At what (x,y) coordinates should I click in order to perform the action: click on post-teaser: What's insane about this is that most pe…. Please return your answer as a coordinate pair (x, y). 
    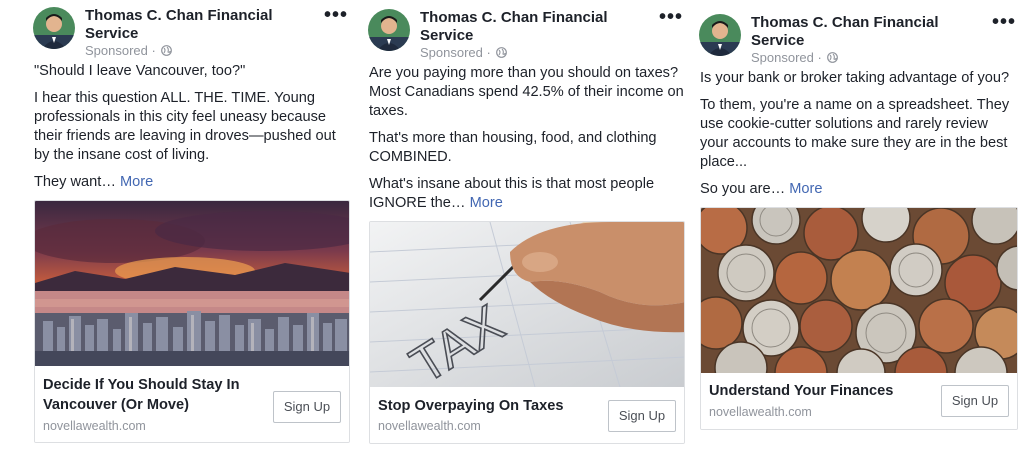
    Looking at the image, I should click on (527, 194).